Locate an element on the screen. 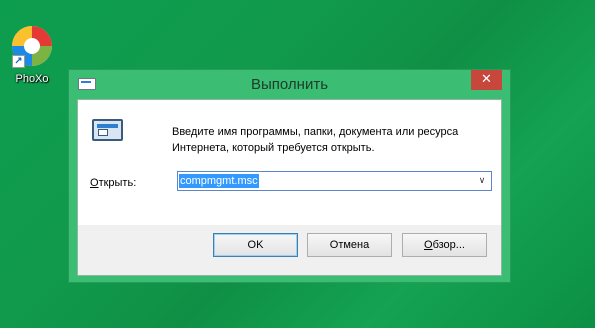 The width and height of the screenshot is (595, 328). open-field-label: Открыть: is located at coordinates (113, 183).